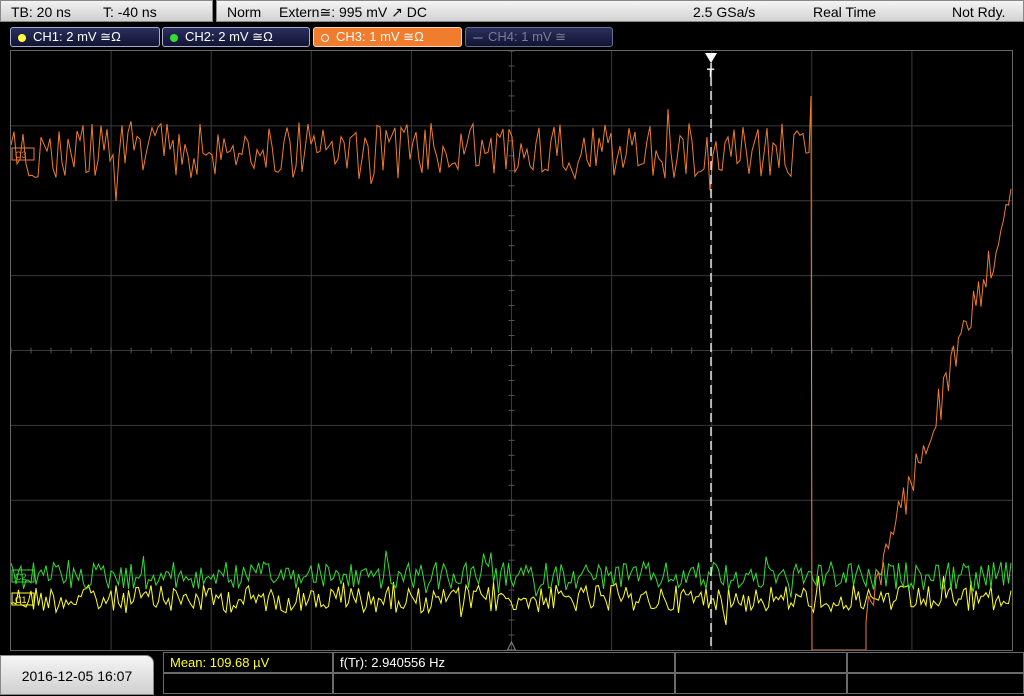  Describe the element at coordinates (220, 662) in the screenshot. I see `measurement-mean-label: Mean: 109.68 µV` at that location.